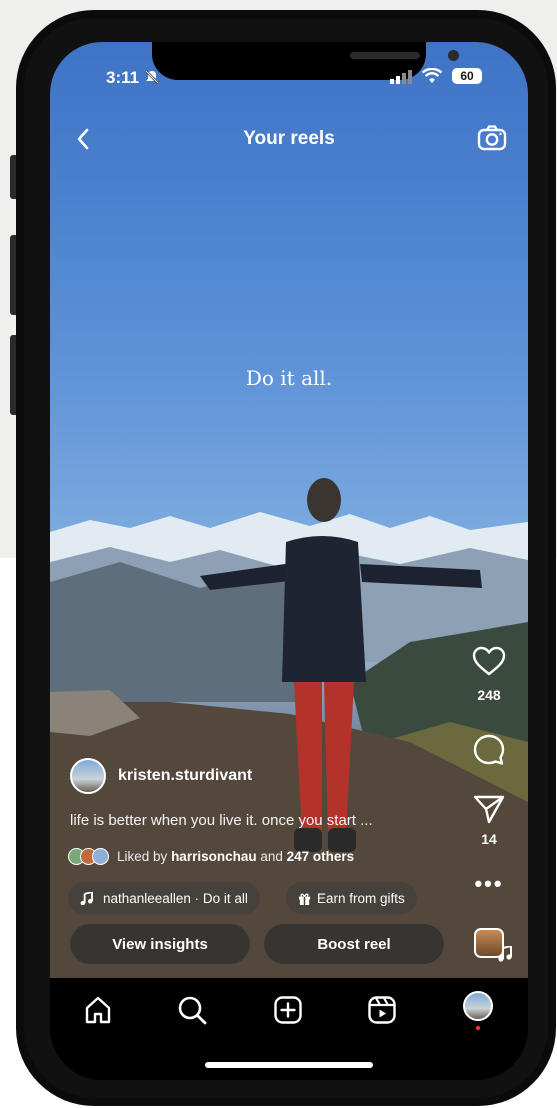 This screenshot has width=557, height=1108. What do you see at coordinates (321, 856) in the screenshot?
I see `liked-by-others: 247 others` at bounding box center [321, 856].